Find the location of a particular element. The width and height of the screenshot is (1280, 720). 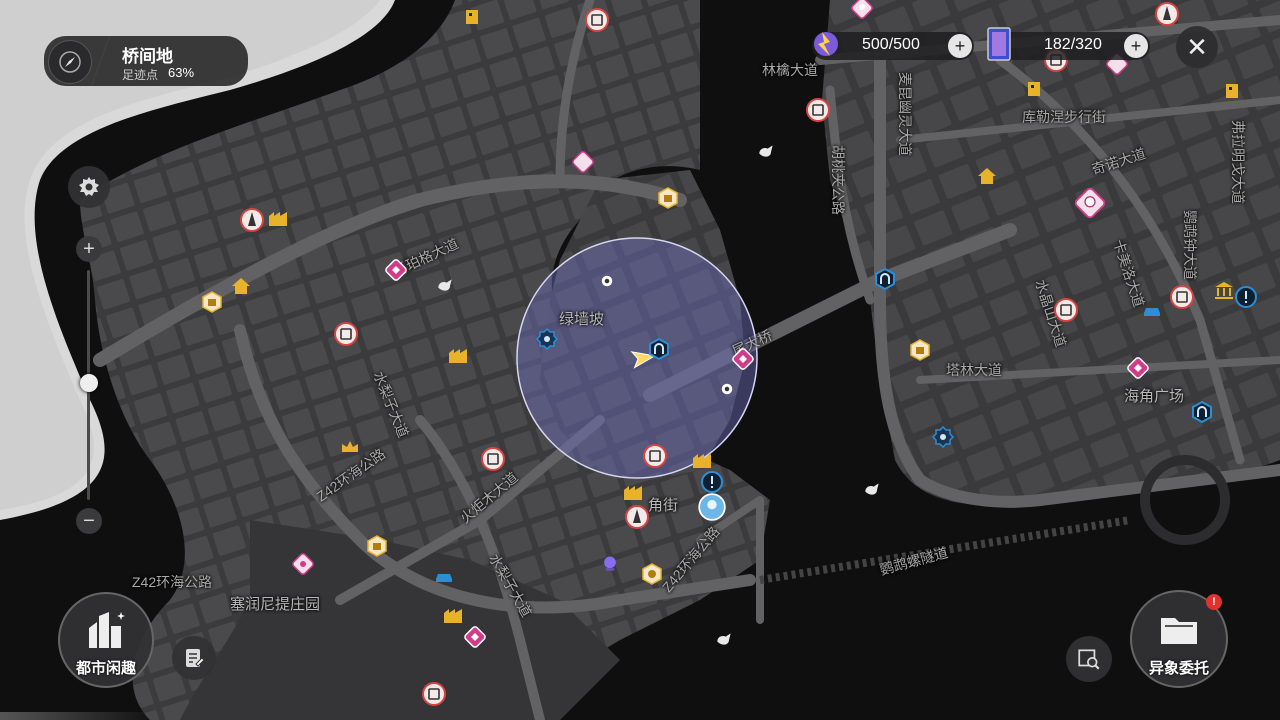

folder-icon is located at coordinates (1179, 631).